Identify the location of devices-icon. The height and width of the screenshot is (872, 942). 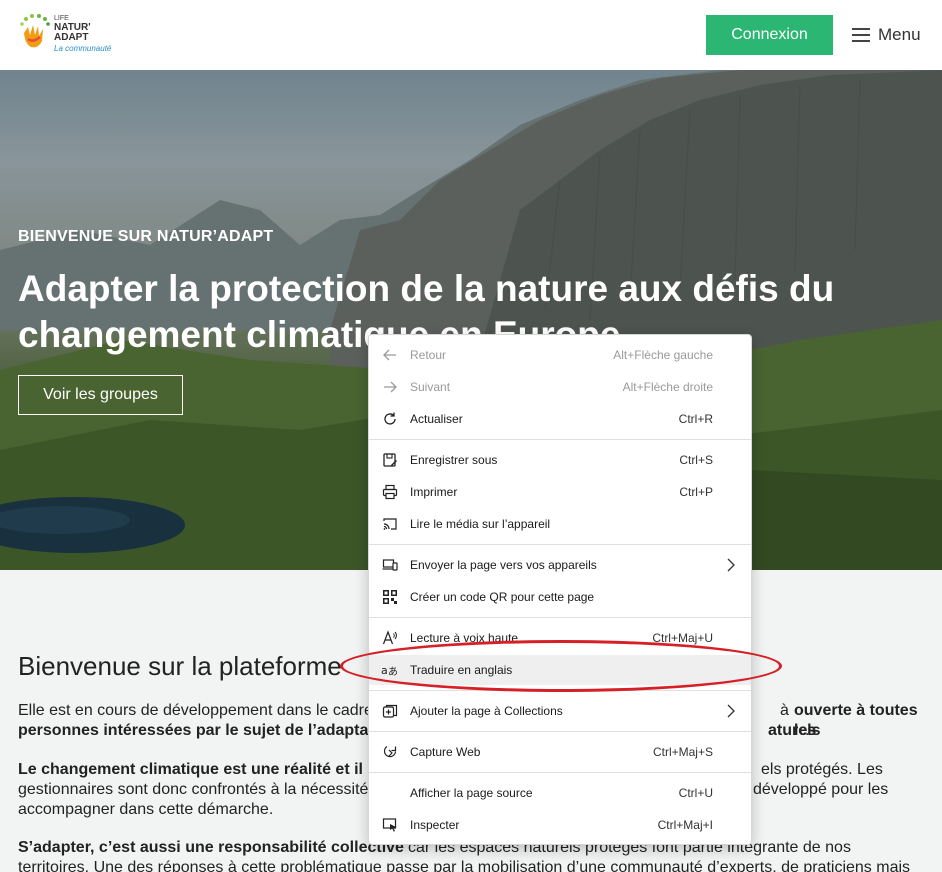
(390, 565).